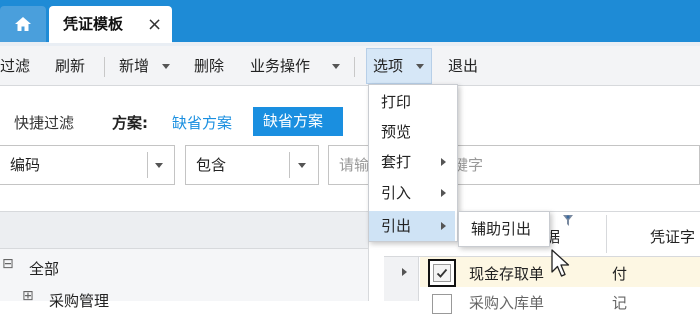 The image size is (700, 314). I want to click on checkbox-inner, so click(442, 273).